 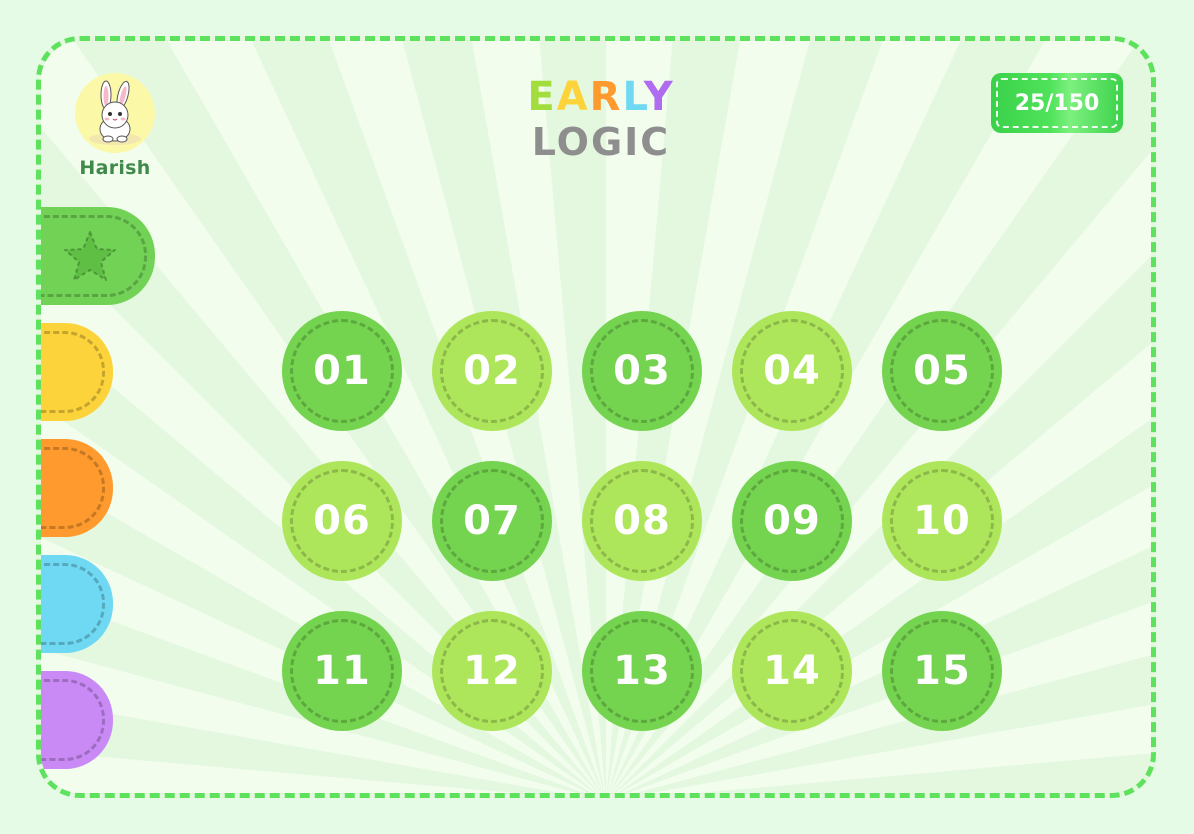 I want to click on level-button-ring: 15, so click(x=942, y=671).